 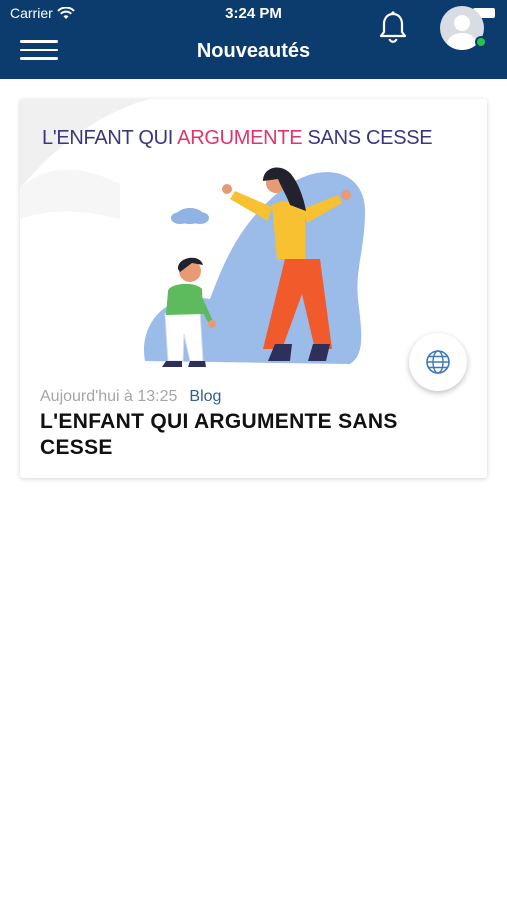 I want to click on bell-icon, so click(x=393, y=28).